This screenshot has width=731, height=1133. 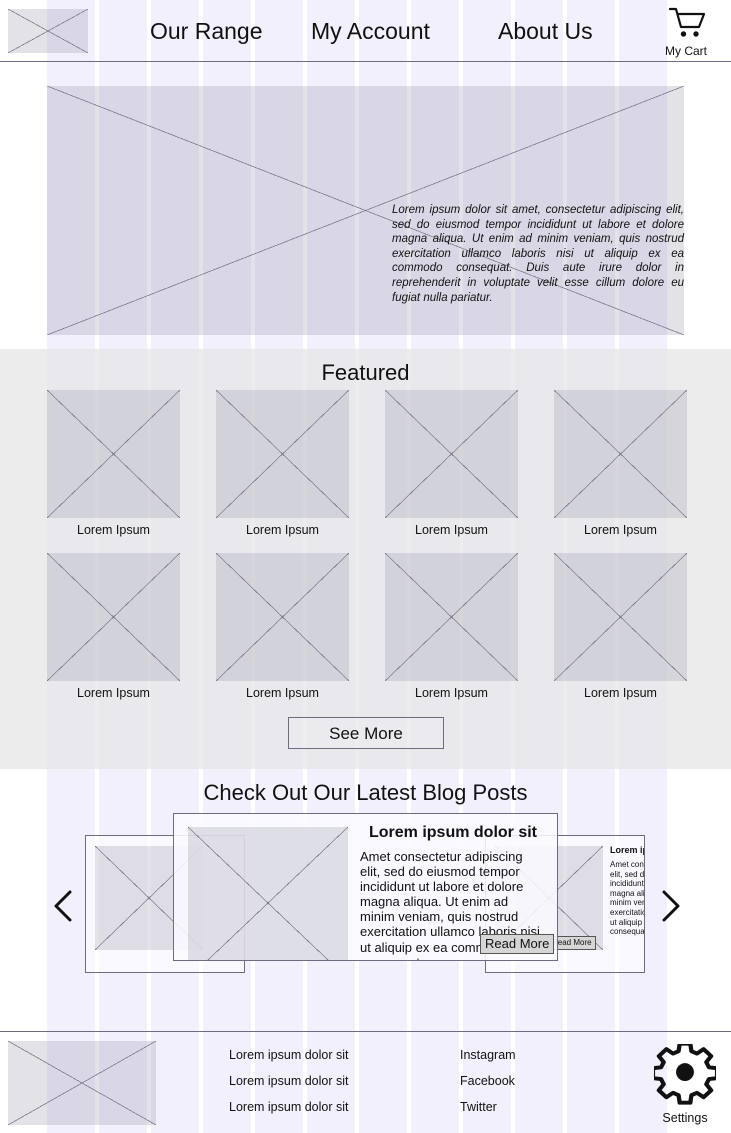 What do you see at coordinates (488, 1055) in the screenshot?
I see `footer-social-link: Instagram` at bounding box center [488, 1055].